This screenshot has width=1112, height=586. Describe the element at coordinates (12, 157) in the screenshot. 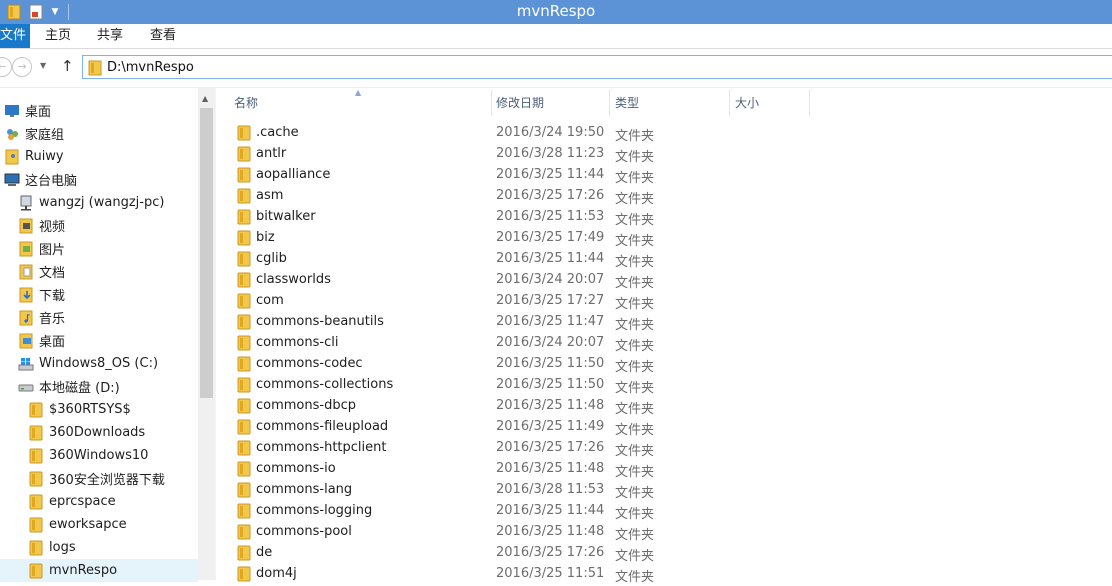

I see `user-folder-icon` at that location.